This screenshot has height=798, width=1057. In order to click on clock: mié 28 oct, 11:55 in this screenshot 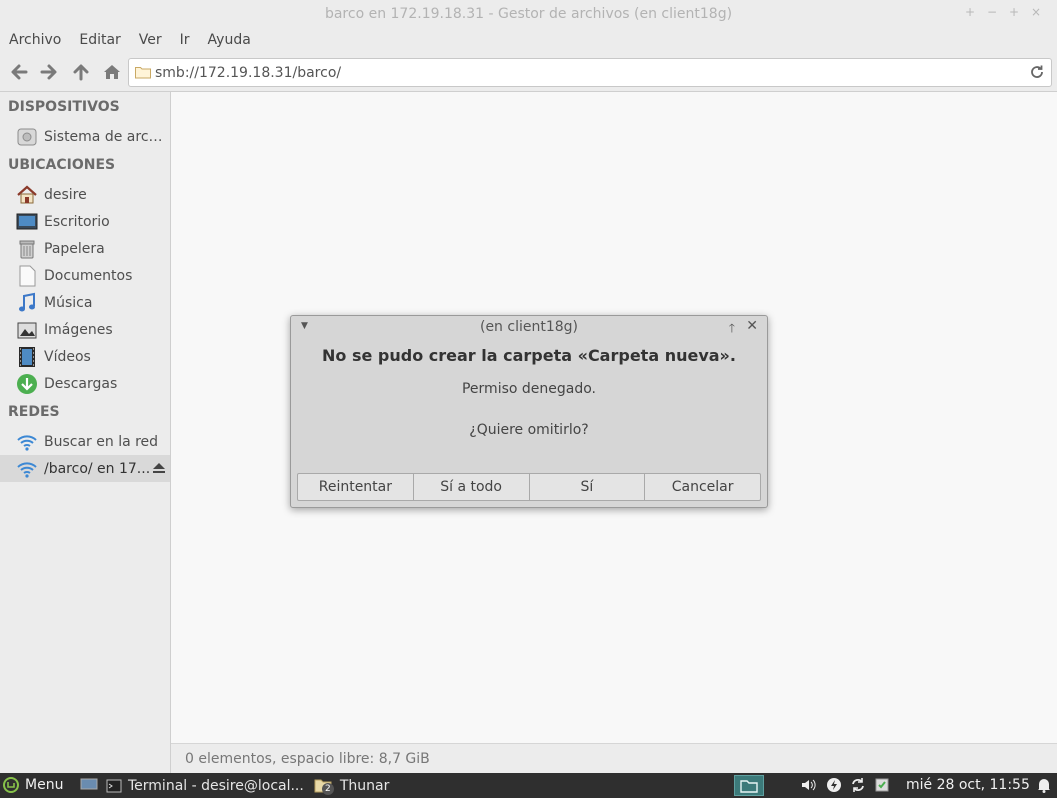, I will do `click(968, 785)`.